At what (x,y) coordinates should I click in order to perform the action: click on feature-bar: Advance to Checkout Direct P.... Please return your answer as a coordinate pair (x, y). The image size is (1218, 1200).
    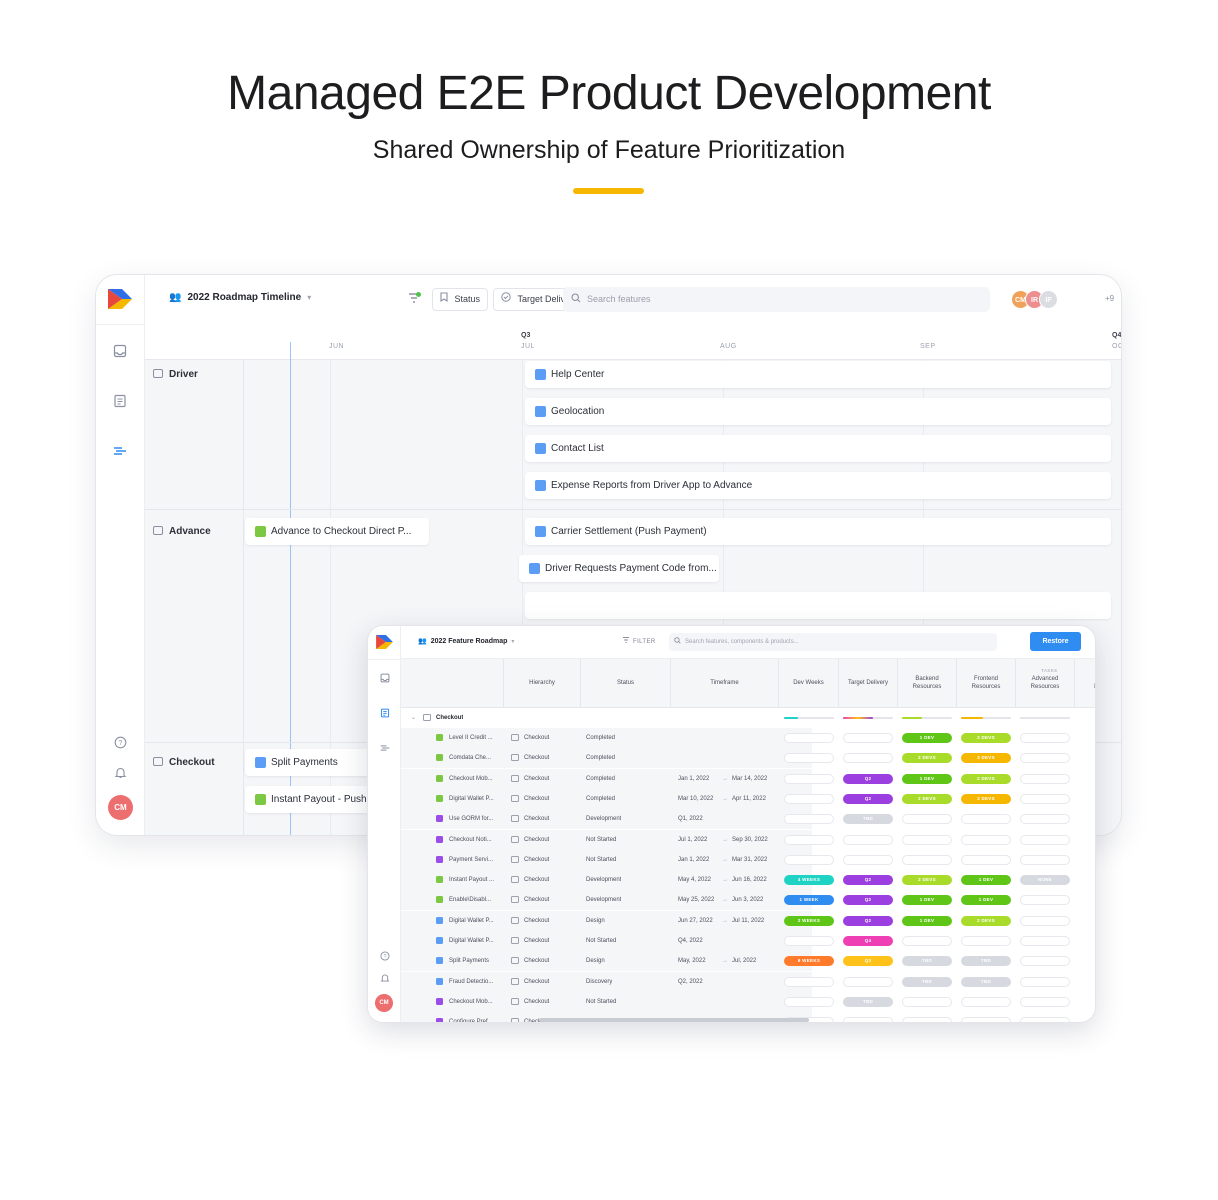
    Looking at the image, I should click on (337, 531).